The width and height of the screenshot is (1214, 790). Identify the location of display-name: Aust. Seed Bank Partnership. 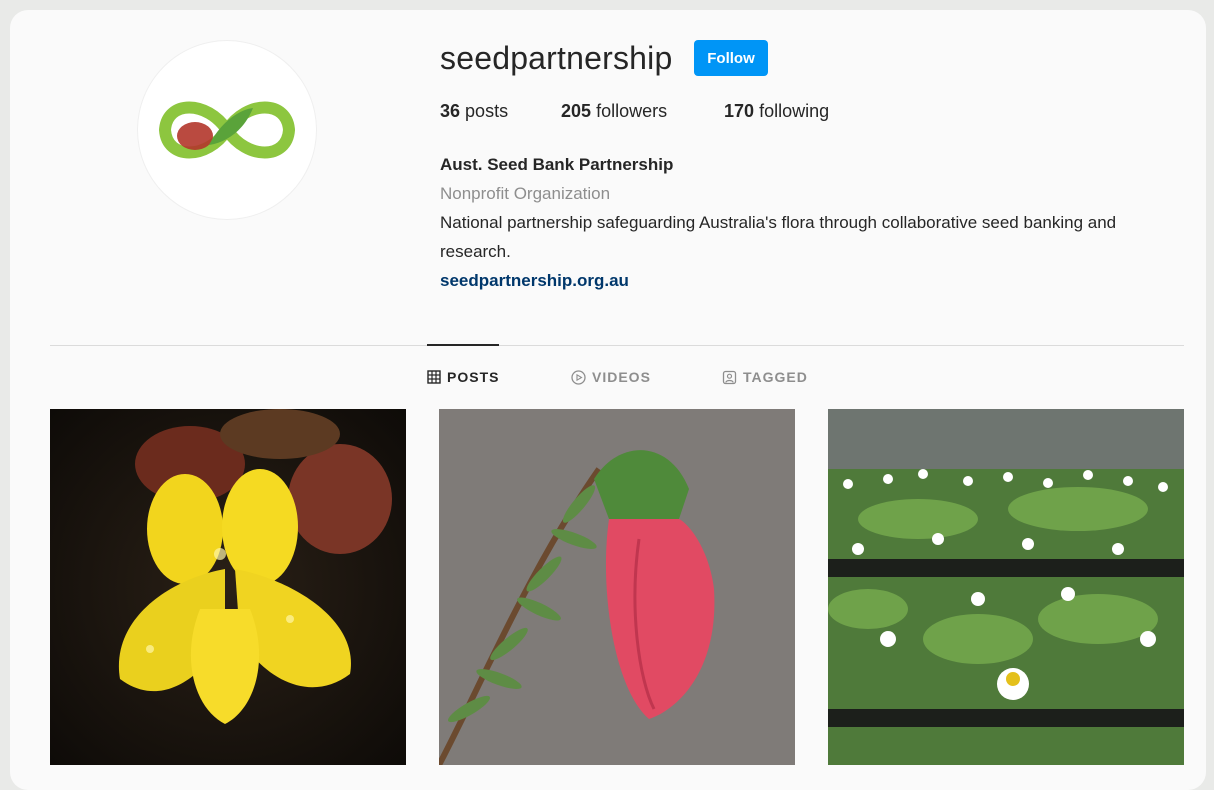
(557, 164).